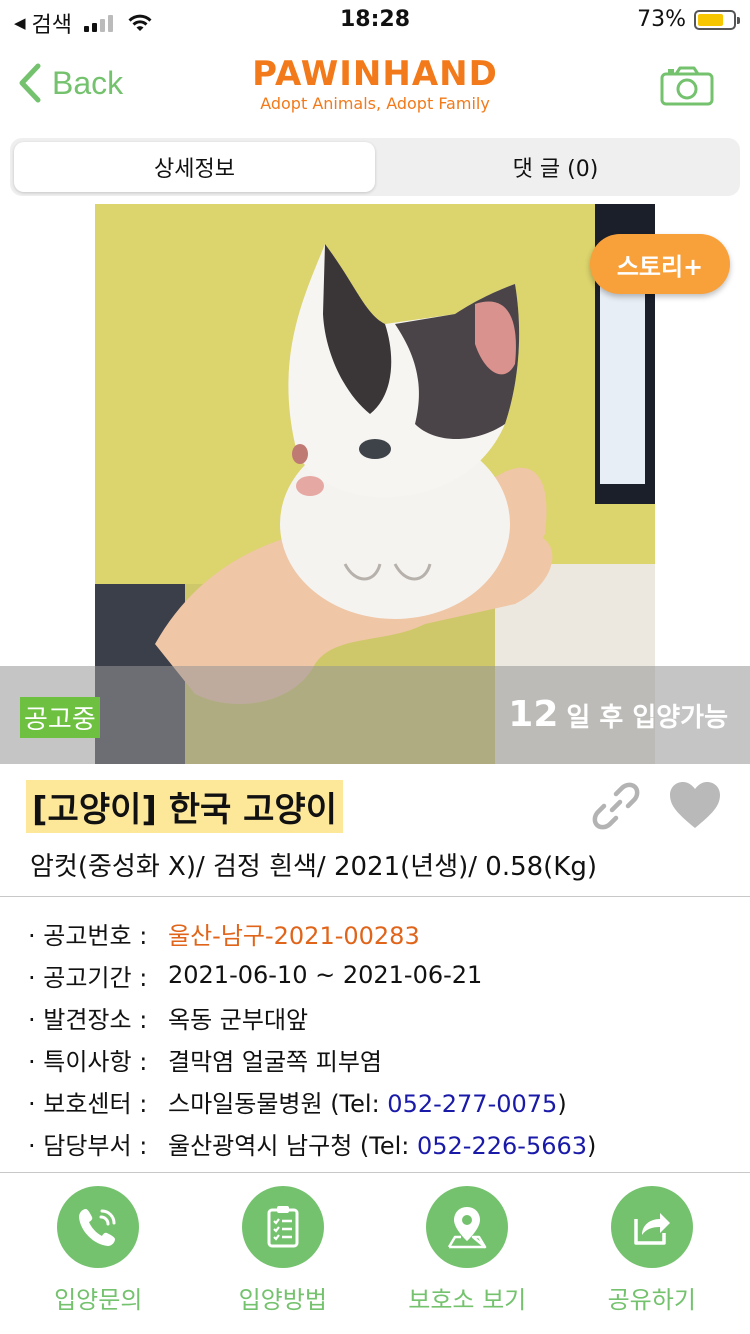  I want to click on detail-found-place: · 발견장소 : 옥동 군부대앞, so click(378, 1017).